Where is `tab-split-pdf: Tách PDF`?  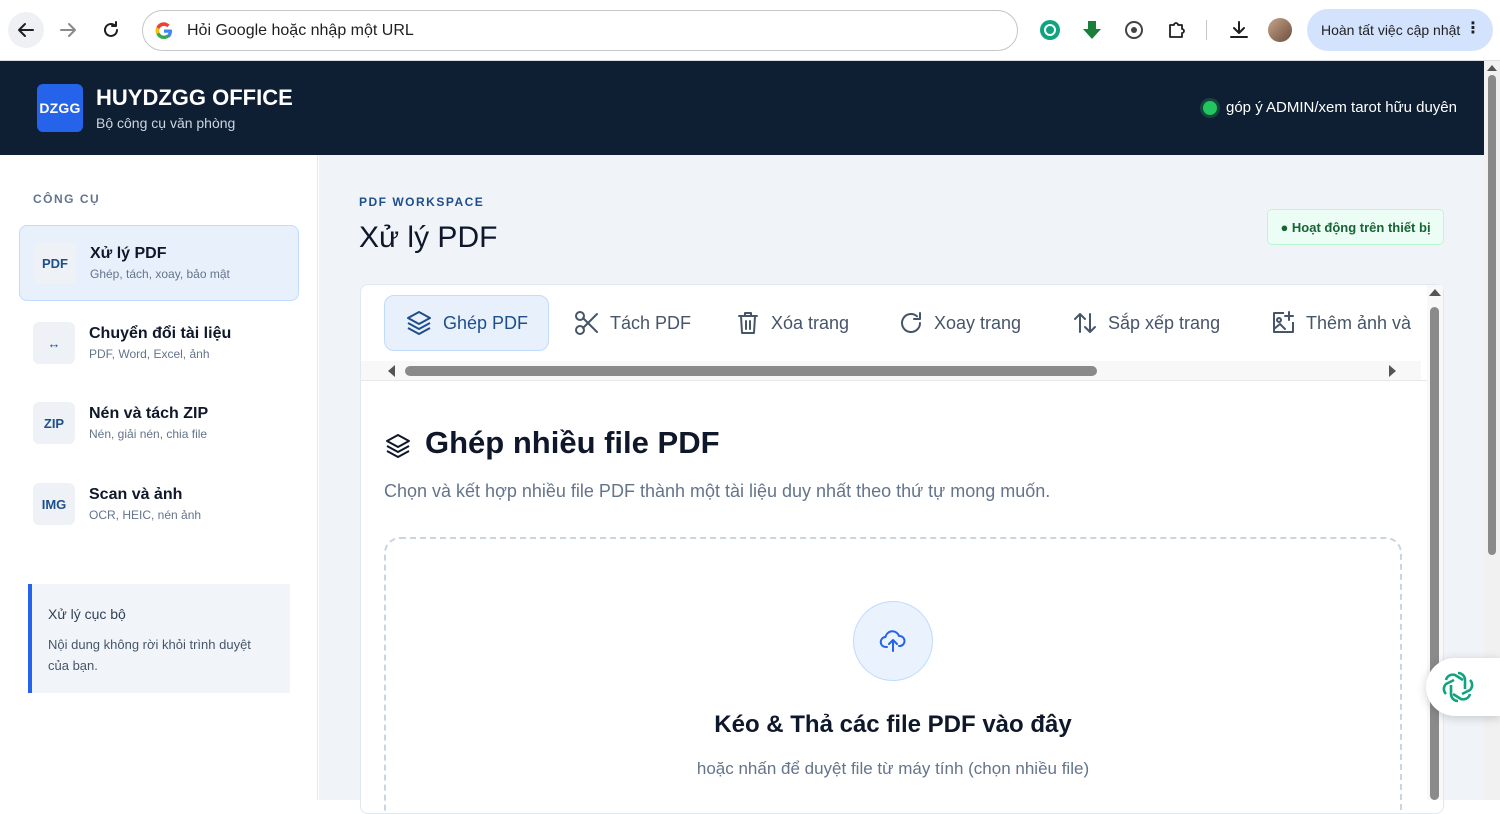 tab-split-pdf: Tách PDF is located at coordinates (632, 323).